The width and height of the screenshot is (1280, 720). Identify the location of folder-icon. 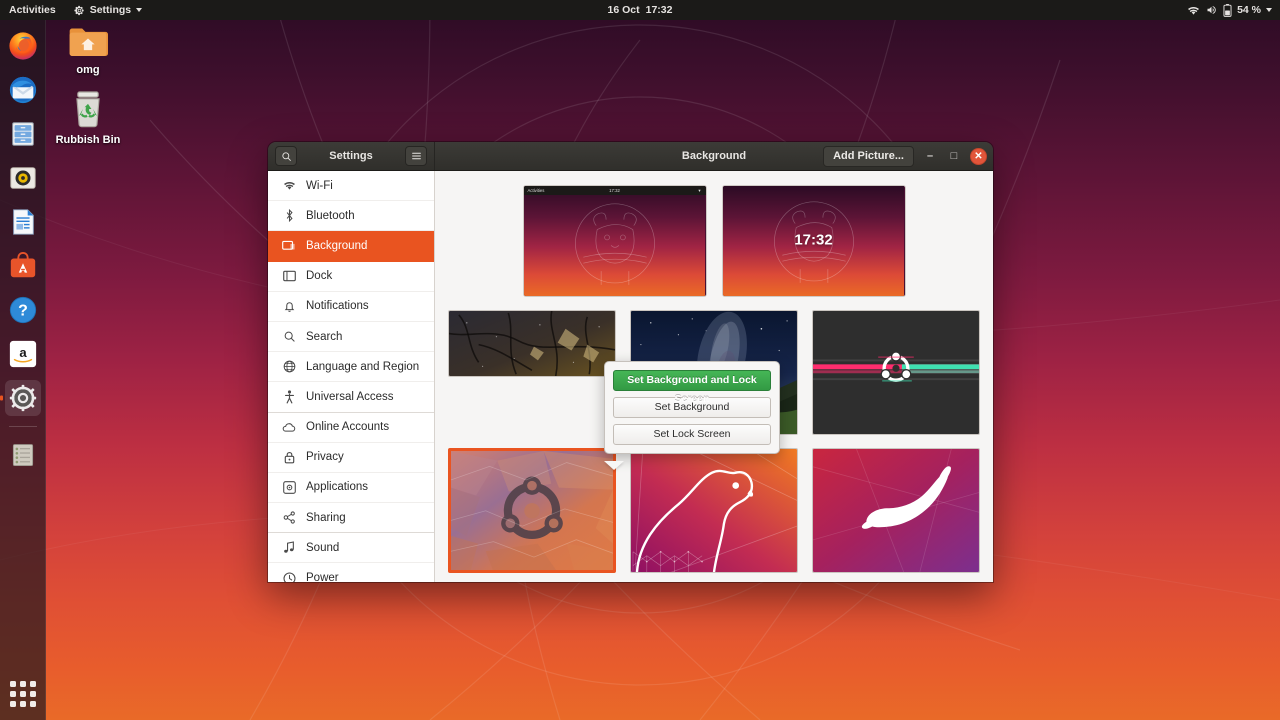
(88, 42).